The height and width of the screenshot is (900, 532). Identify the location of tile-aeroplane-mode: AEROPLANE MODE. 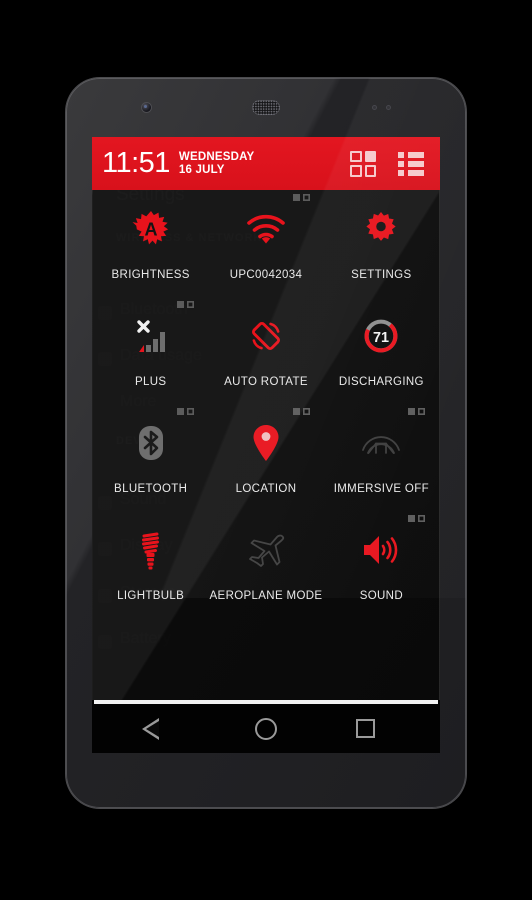
(265, 564).